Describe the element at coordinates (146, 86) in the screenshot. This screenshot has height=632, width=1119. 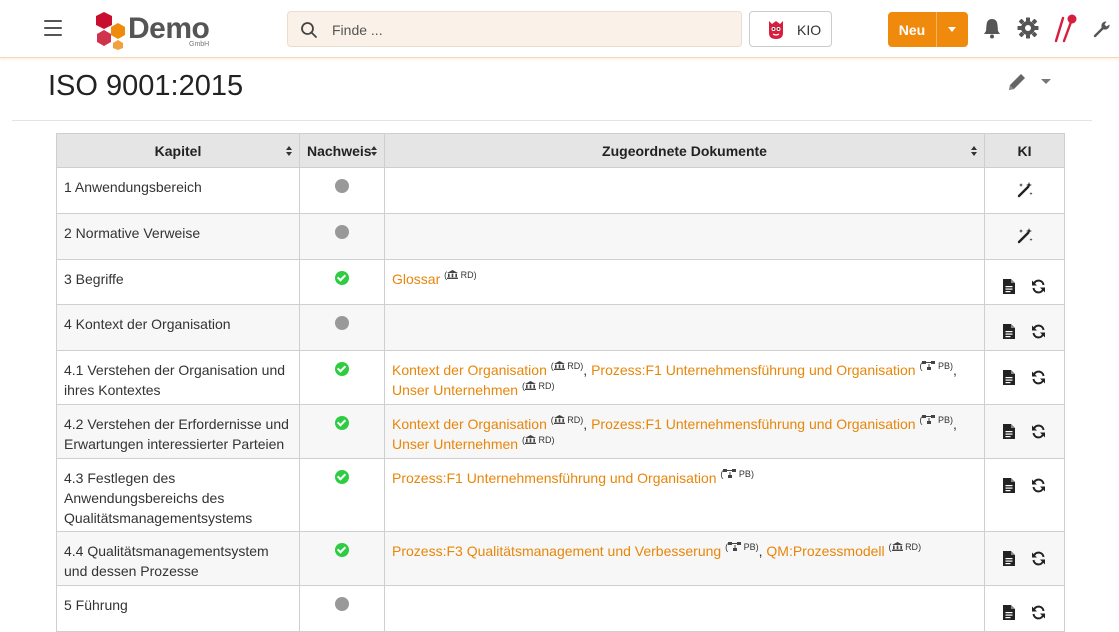
I see `page-title: ISO 9001:2015` at that location.